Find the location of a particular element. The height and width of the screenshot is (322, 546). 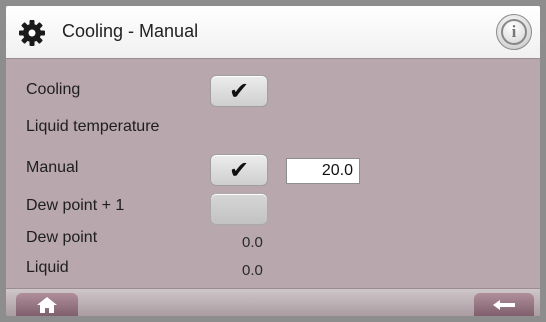

liquid-value: 0.0 is located at coordinates (252, 270).